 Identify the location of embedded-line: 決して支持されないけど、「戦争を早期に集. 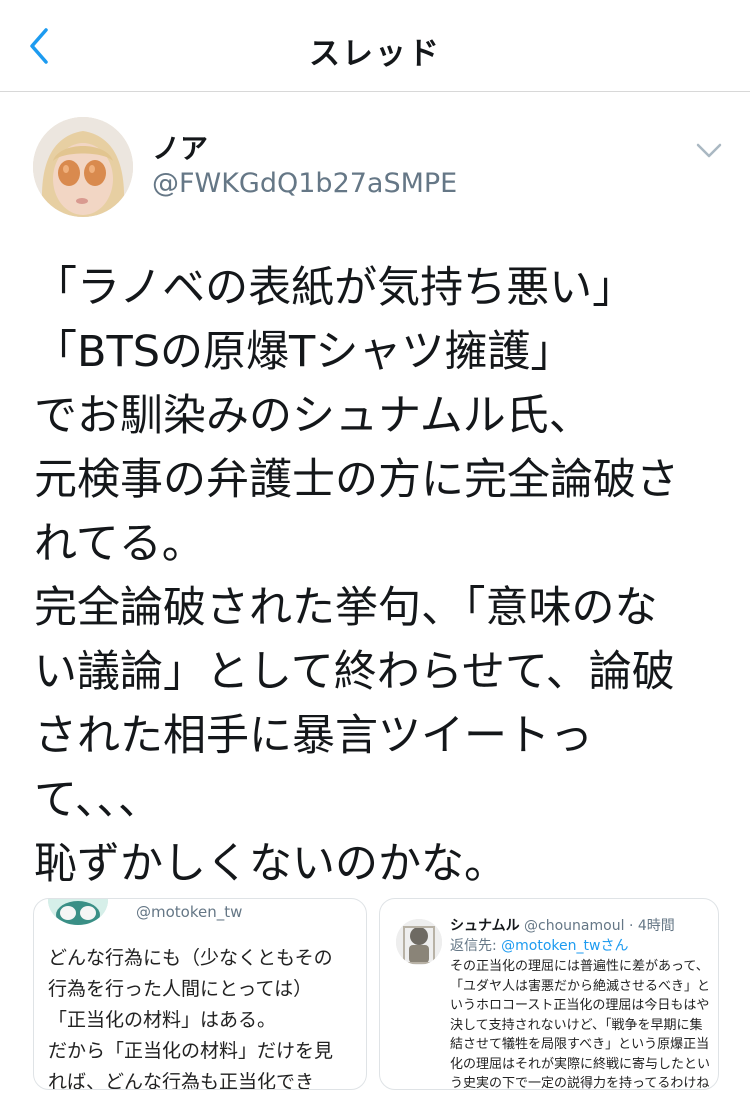
(576, 1025).